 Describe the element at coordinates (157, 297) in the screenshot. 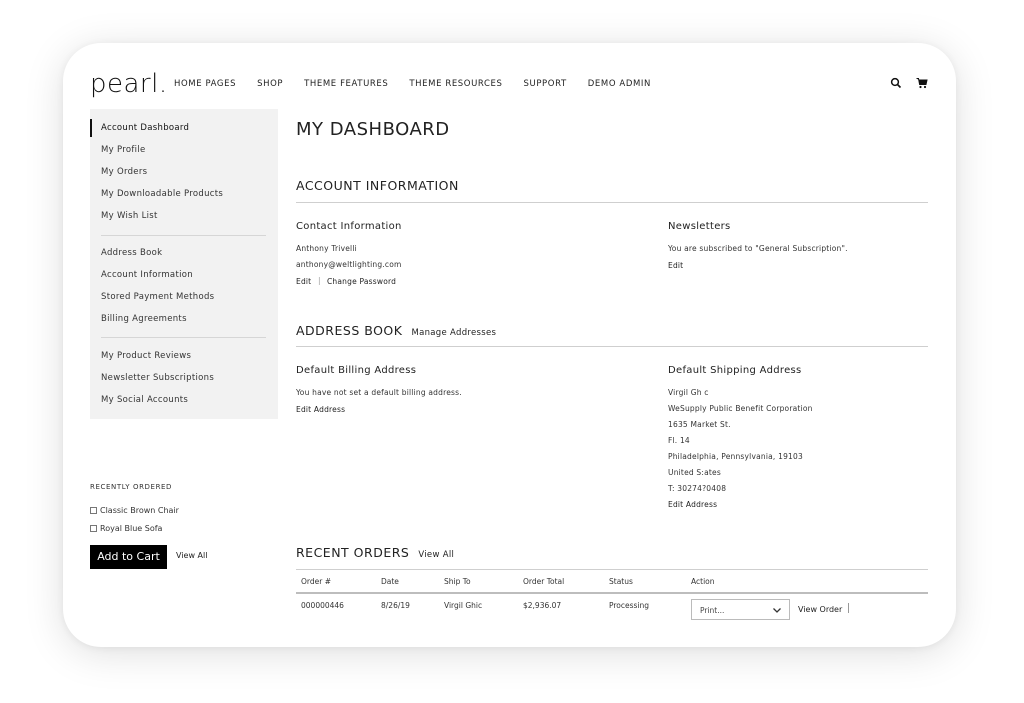

I see `sidebar-item-stored-payment-methods: Stored Payment Methods` at that location.